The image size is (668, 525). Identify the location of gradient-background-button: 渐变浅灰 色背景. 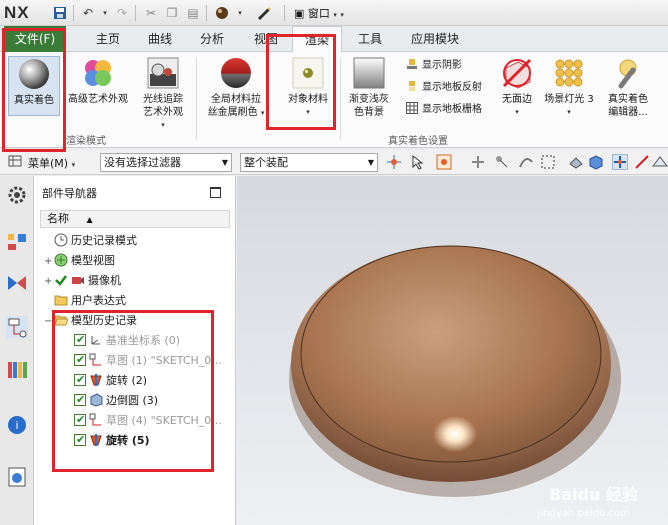
(369, 87).